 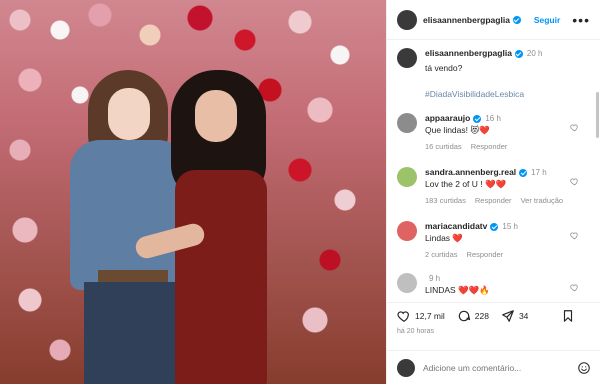 I want to click on shares-count: 34, so click(x=523, y=315).